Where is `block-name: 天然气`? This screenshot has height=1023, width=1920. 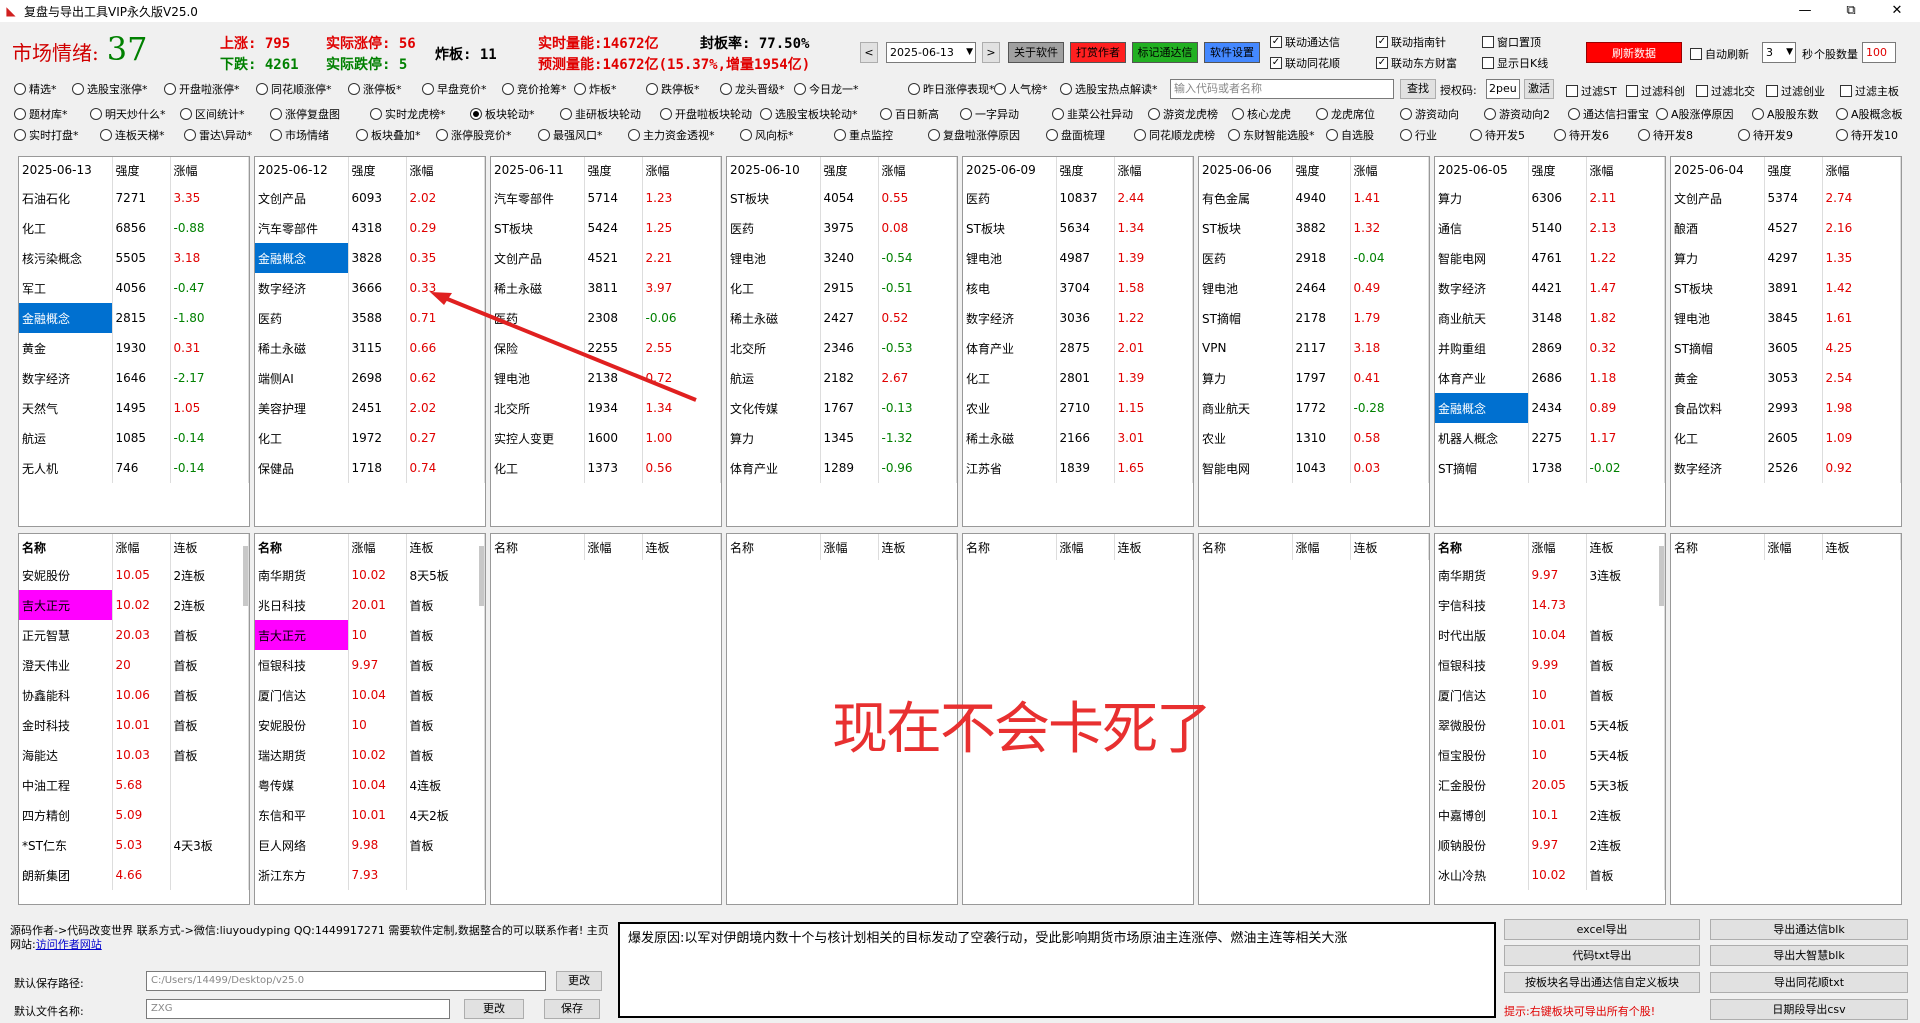 block-name: 天然气 is located at coordinates (66, 408).